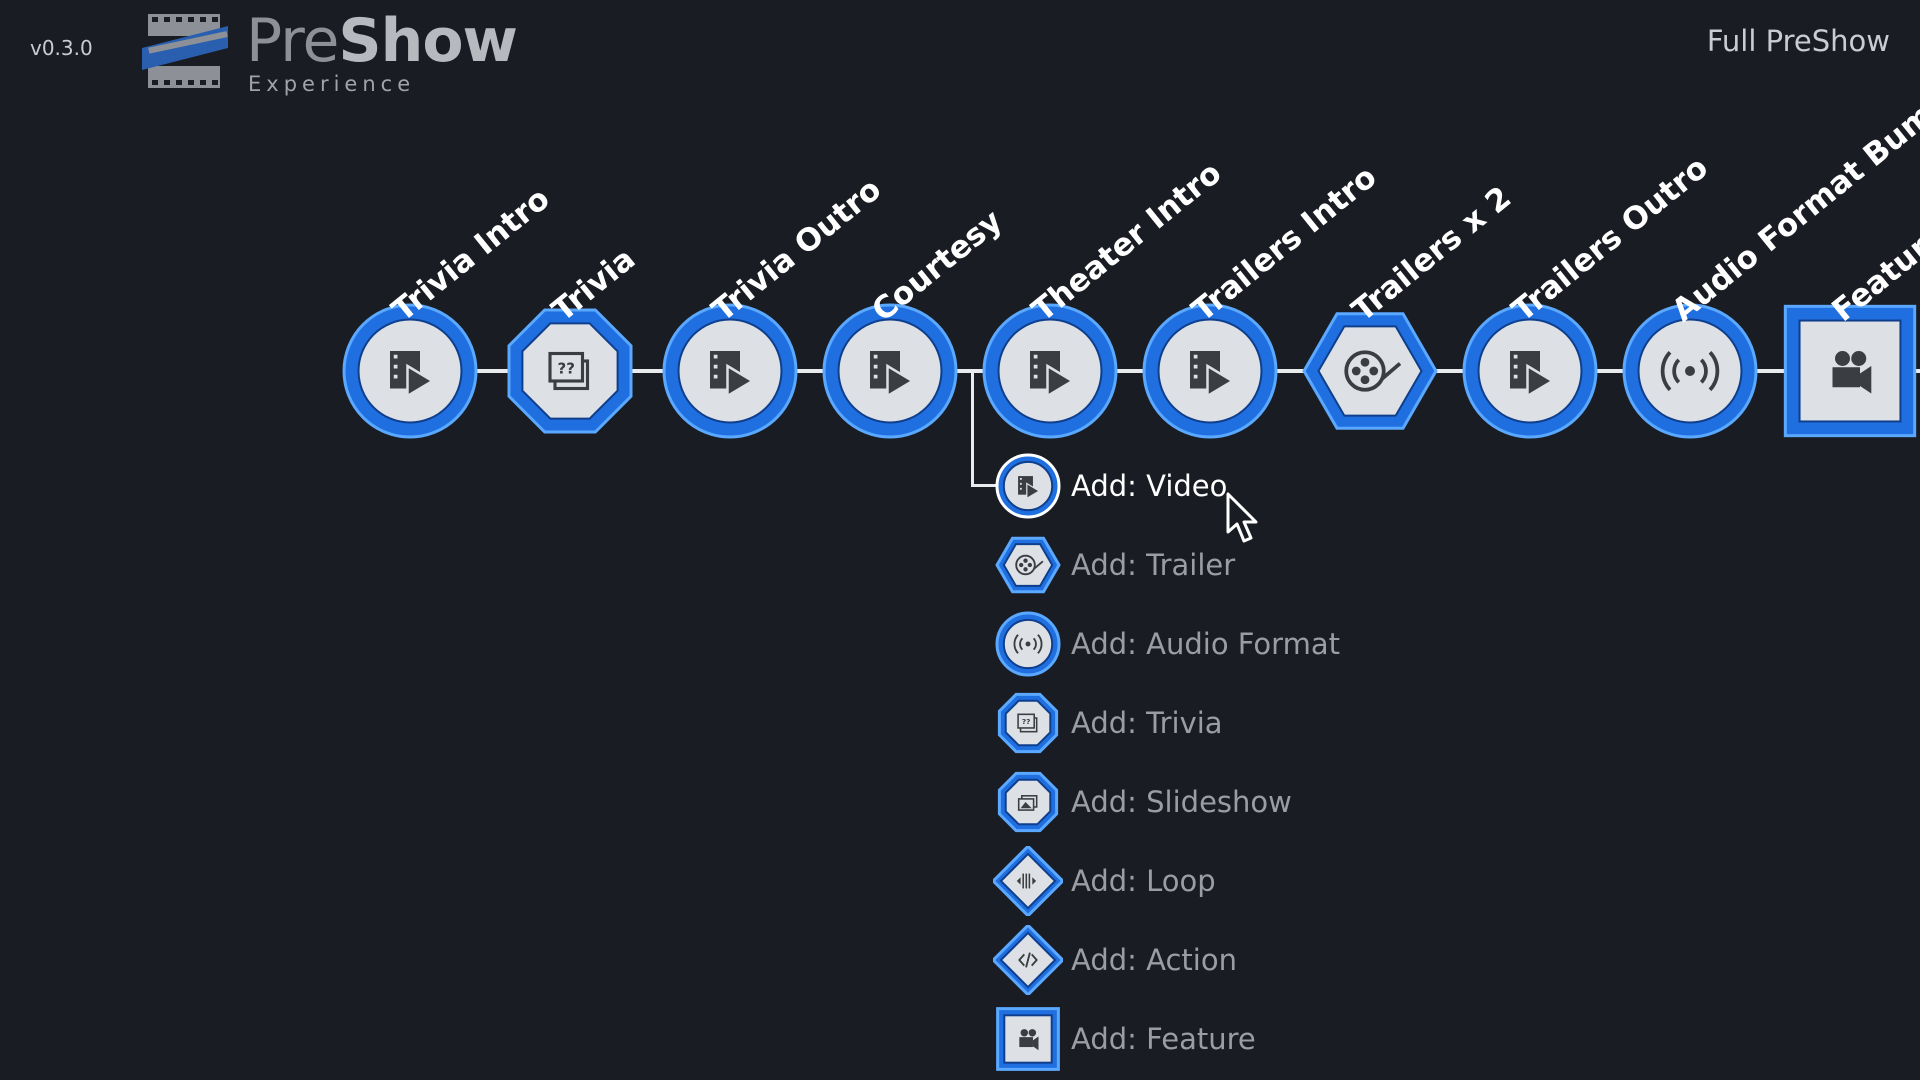  What do you see at coordinates (1154, 960) in the screenshot?
I see `menu-item-label: Add: Action` at bounding box center [1154, 960].